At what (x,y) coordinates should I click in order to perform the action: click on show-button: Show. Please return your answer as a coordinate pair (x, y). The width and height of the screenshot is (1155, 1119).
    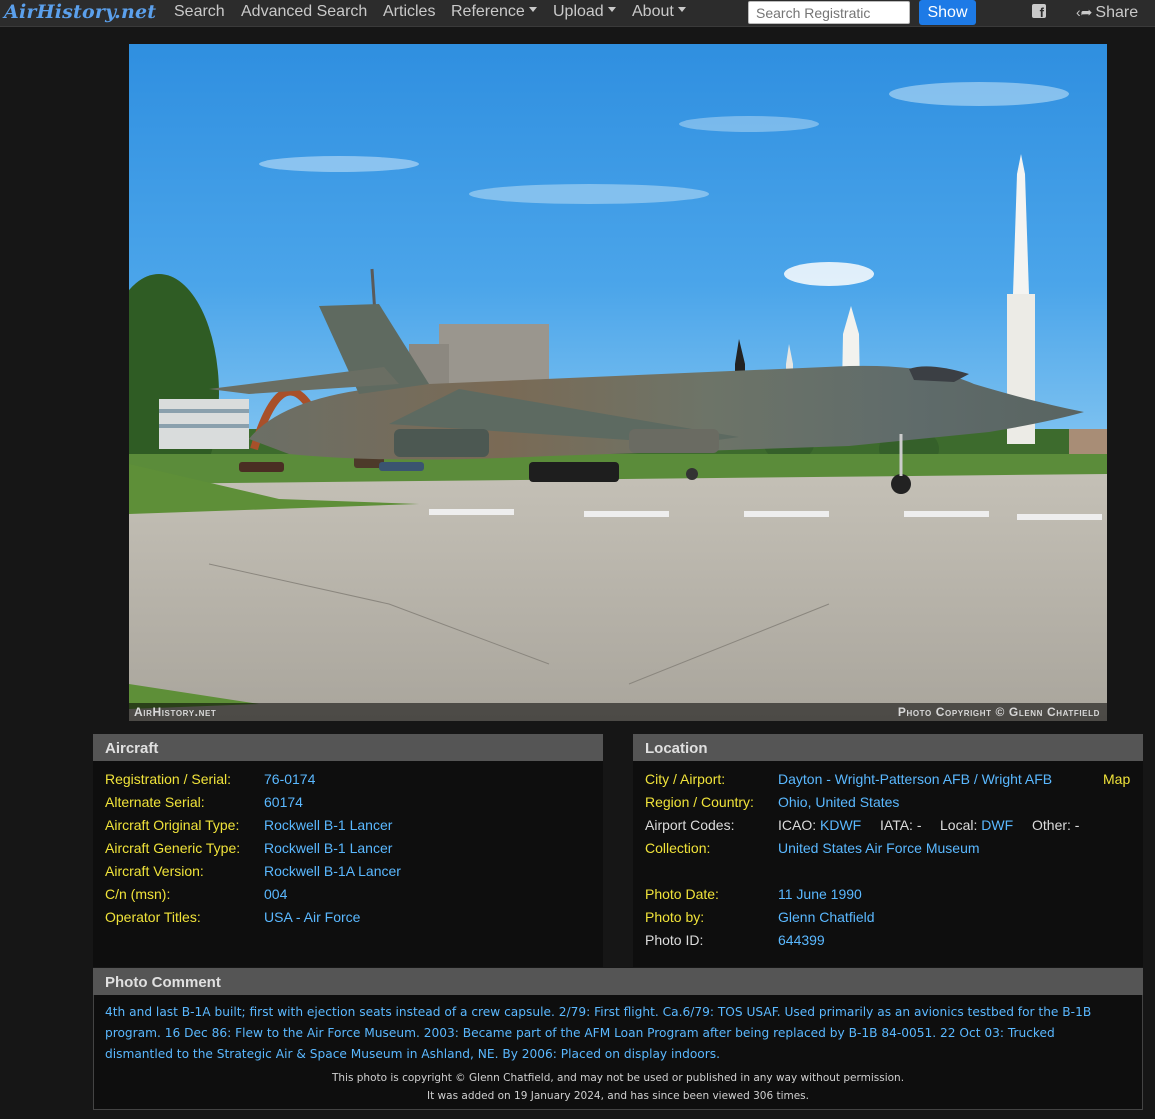
    Looking at the image, I should click on (947, 12).